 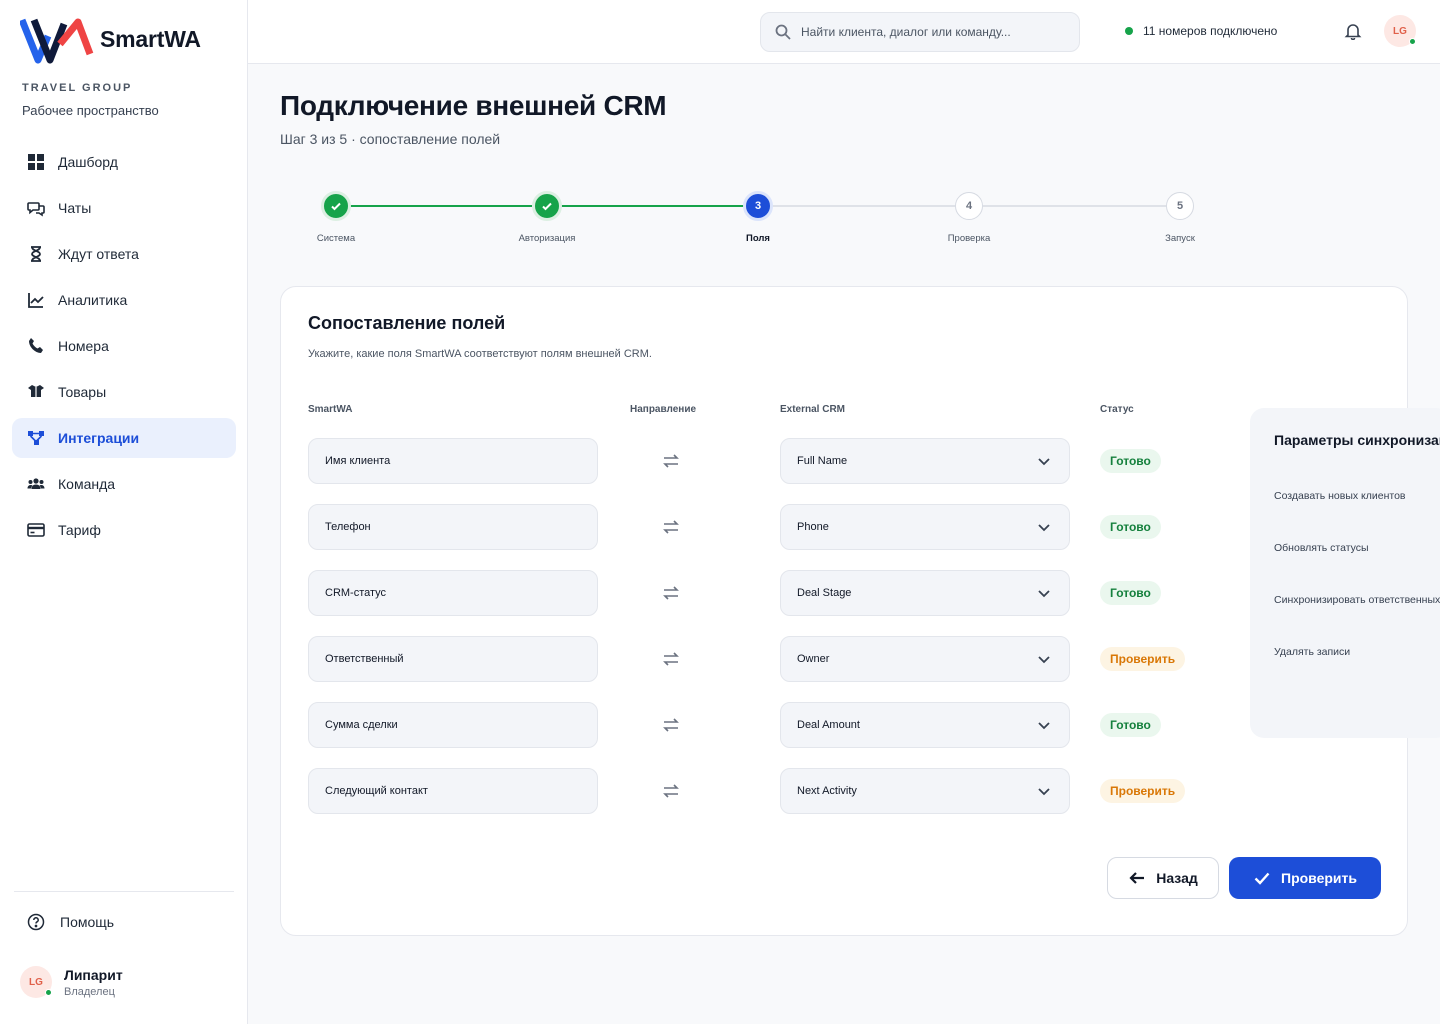 I want to click on page-title: Подключение внешней CRM, so click(x=473, y=105).